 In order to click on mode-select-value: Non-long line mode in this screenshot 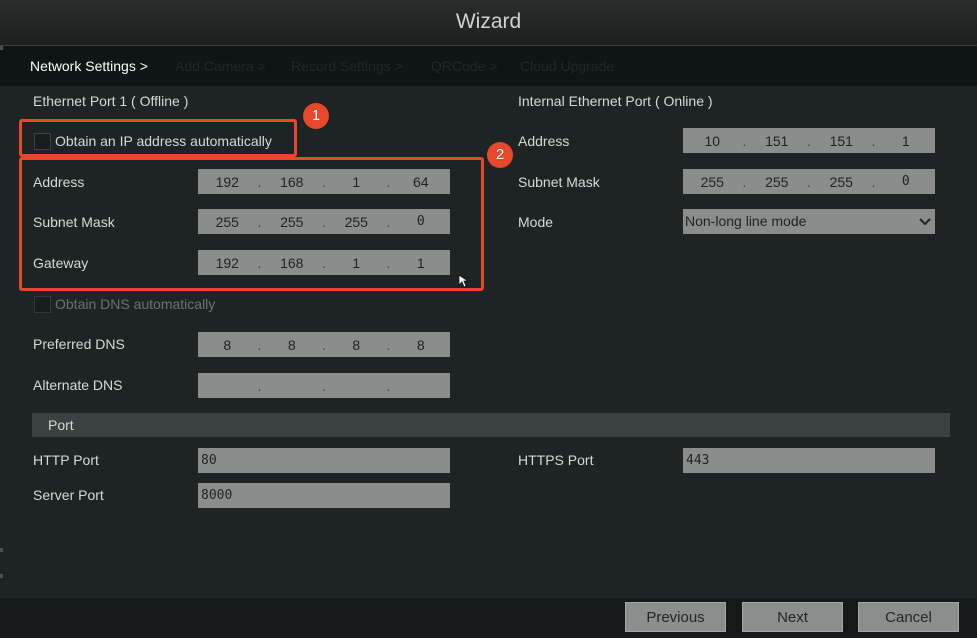, I will do `click(746, 221)`.